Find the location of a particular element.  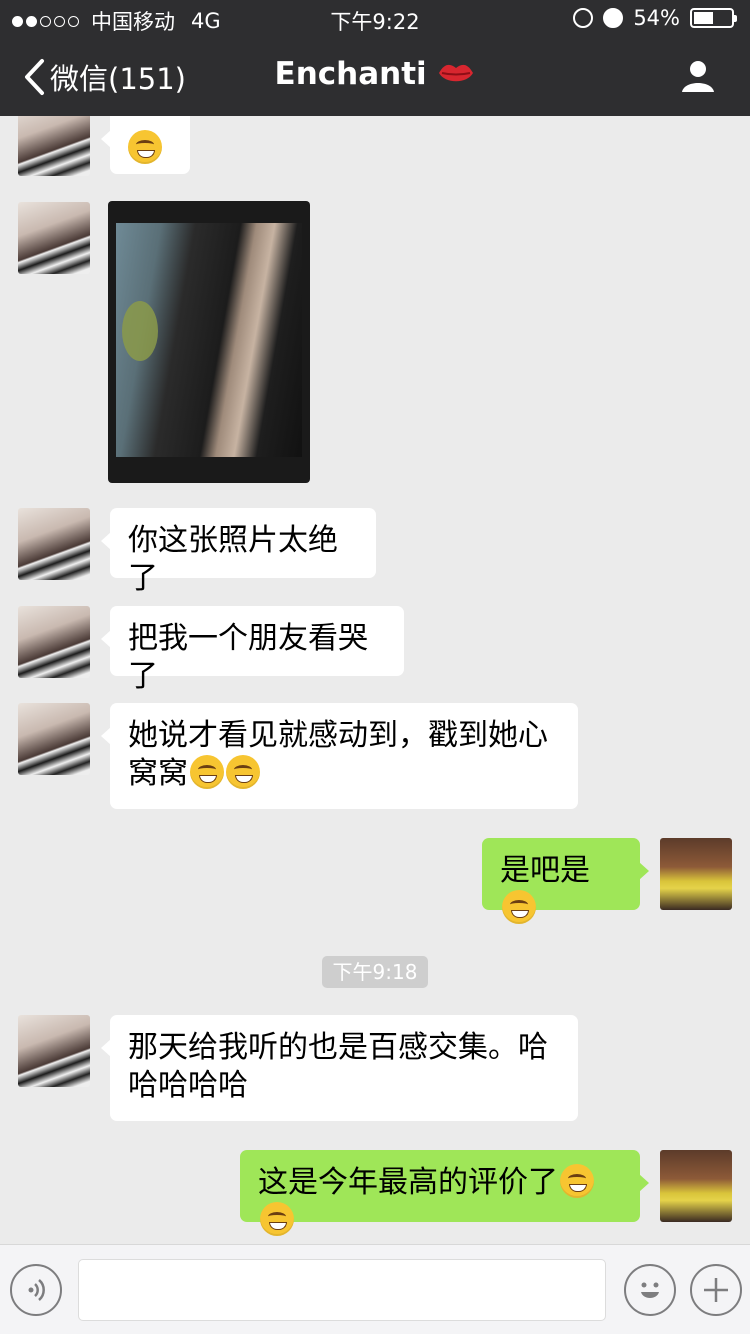

message-text: 她说才看见就感动到，戳到她心窝窝 is located at coordinates (338, 754).